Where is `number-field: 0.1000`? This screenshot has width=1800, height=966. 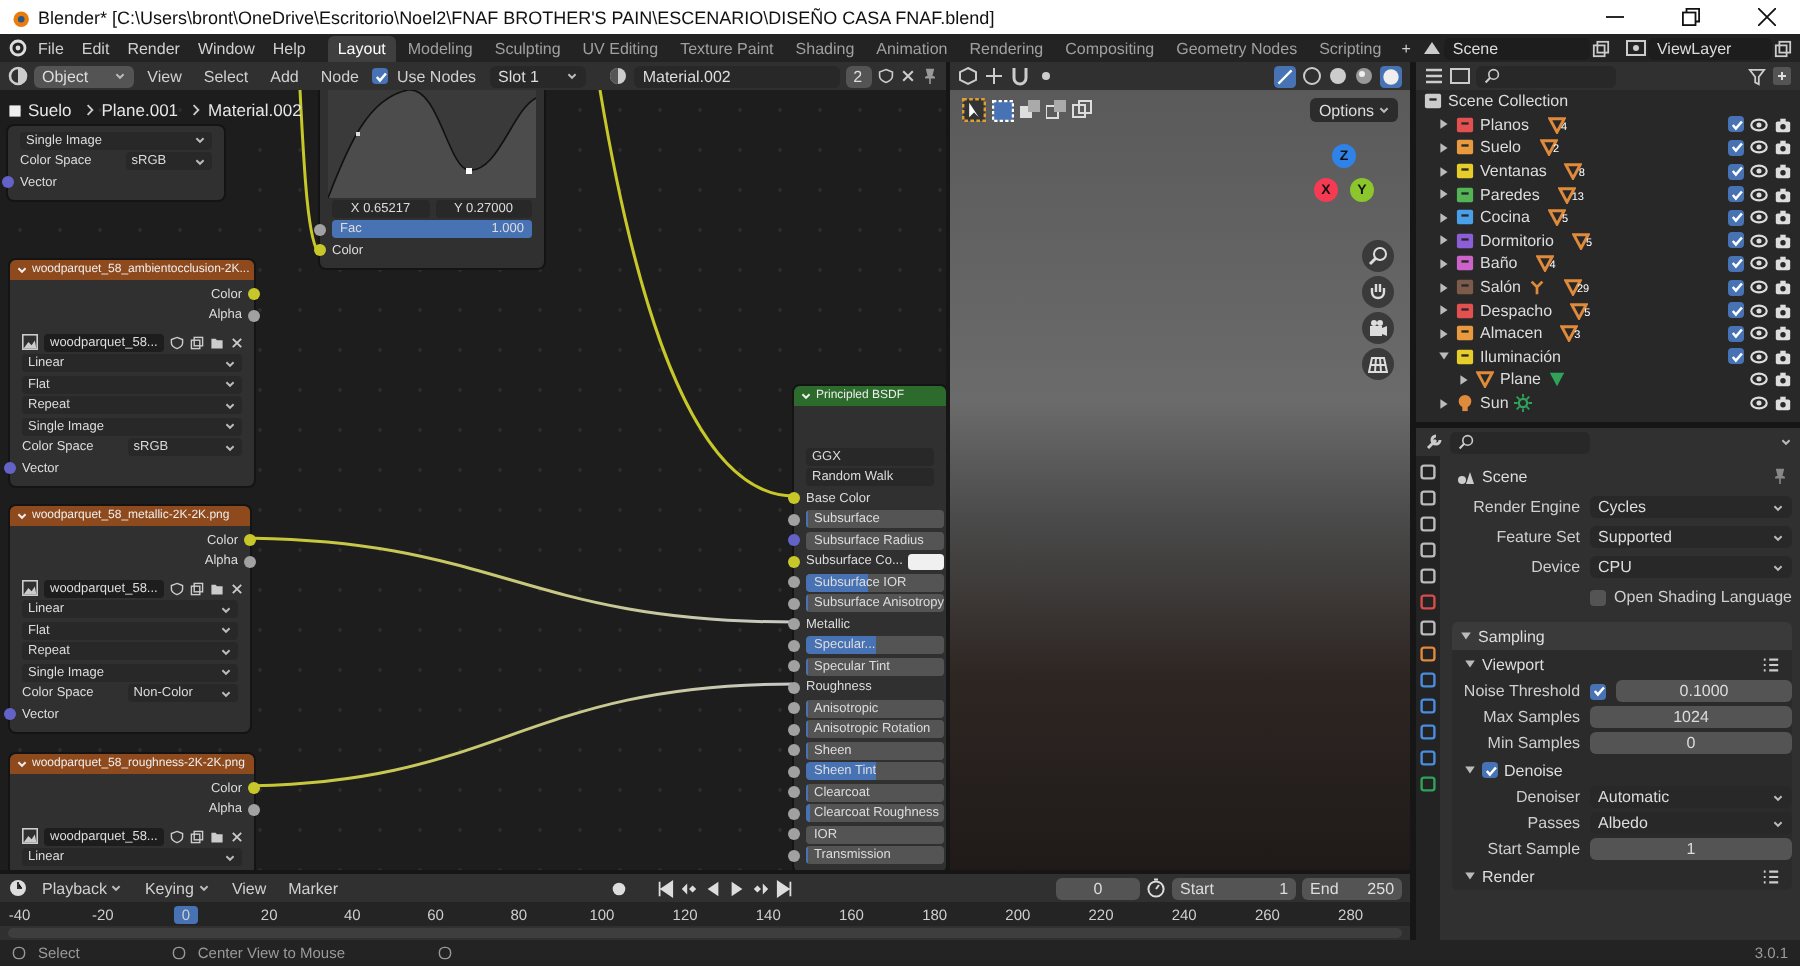 number-field: 0.1000 is located at coordinates (1704, 691).